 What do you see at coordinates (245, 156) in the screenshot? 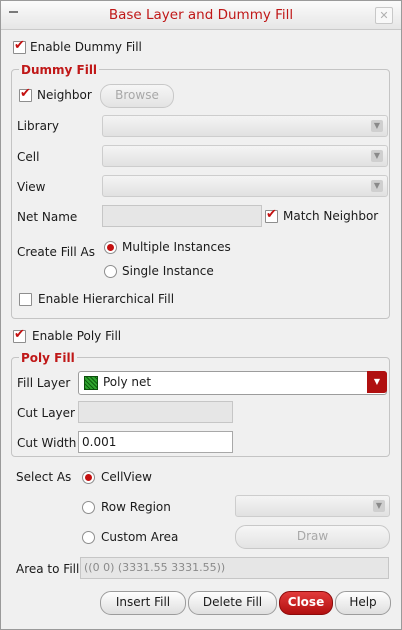
I see `cell-combo: ▼` at bounding box center [245, 156].